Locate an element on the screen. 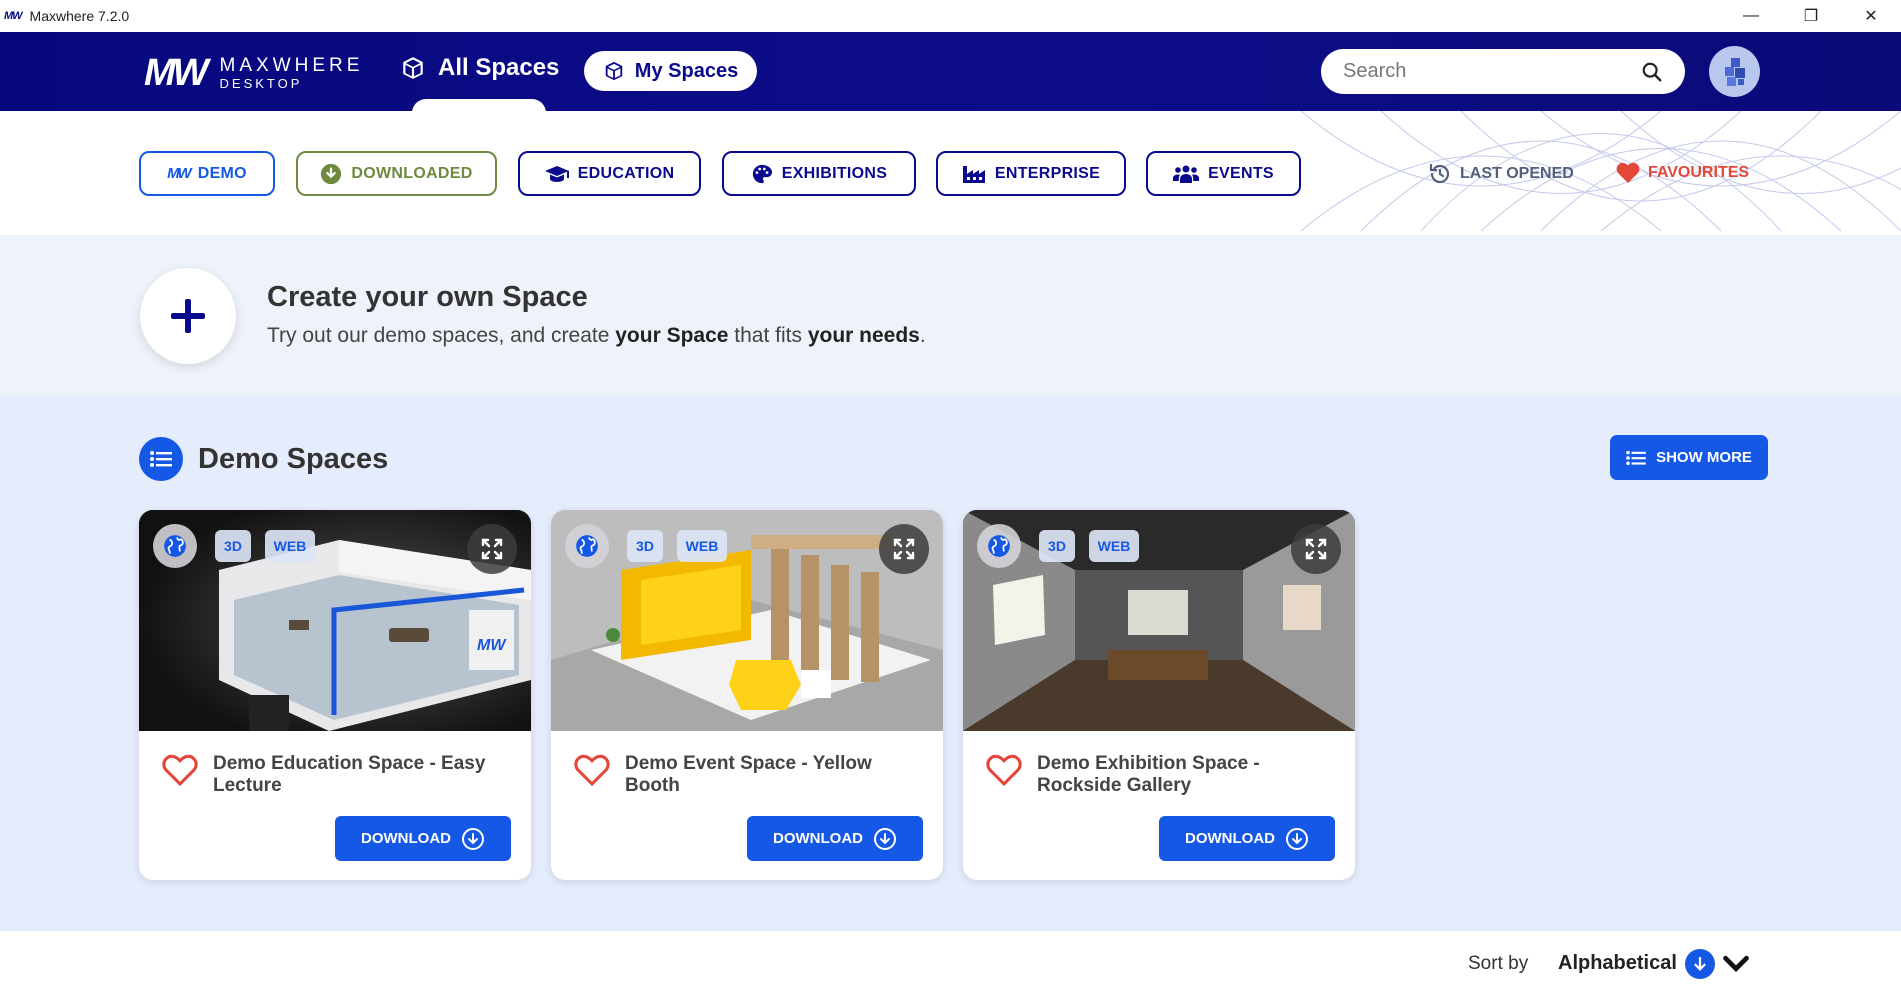 The height and width of the screenshot is (988, 1901). user-avatar is located at coordinates (1734, 71).